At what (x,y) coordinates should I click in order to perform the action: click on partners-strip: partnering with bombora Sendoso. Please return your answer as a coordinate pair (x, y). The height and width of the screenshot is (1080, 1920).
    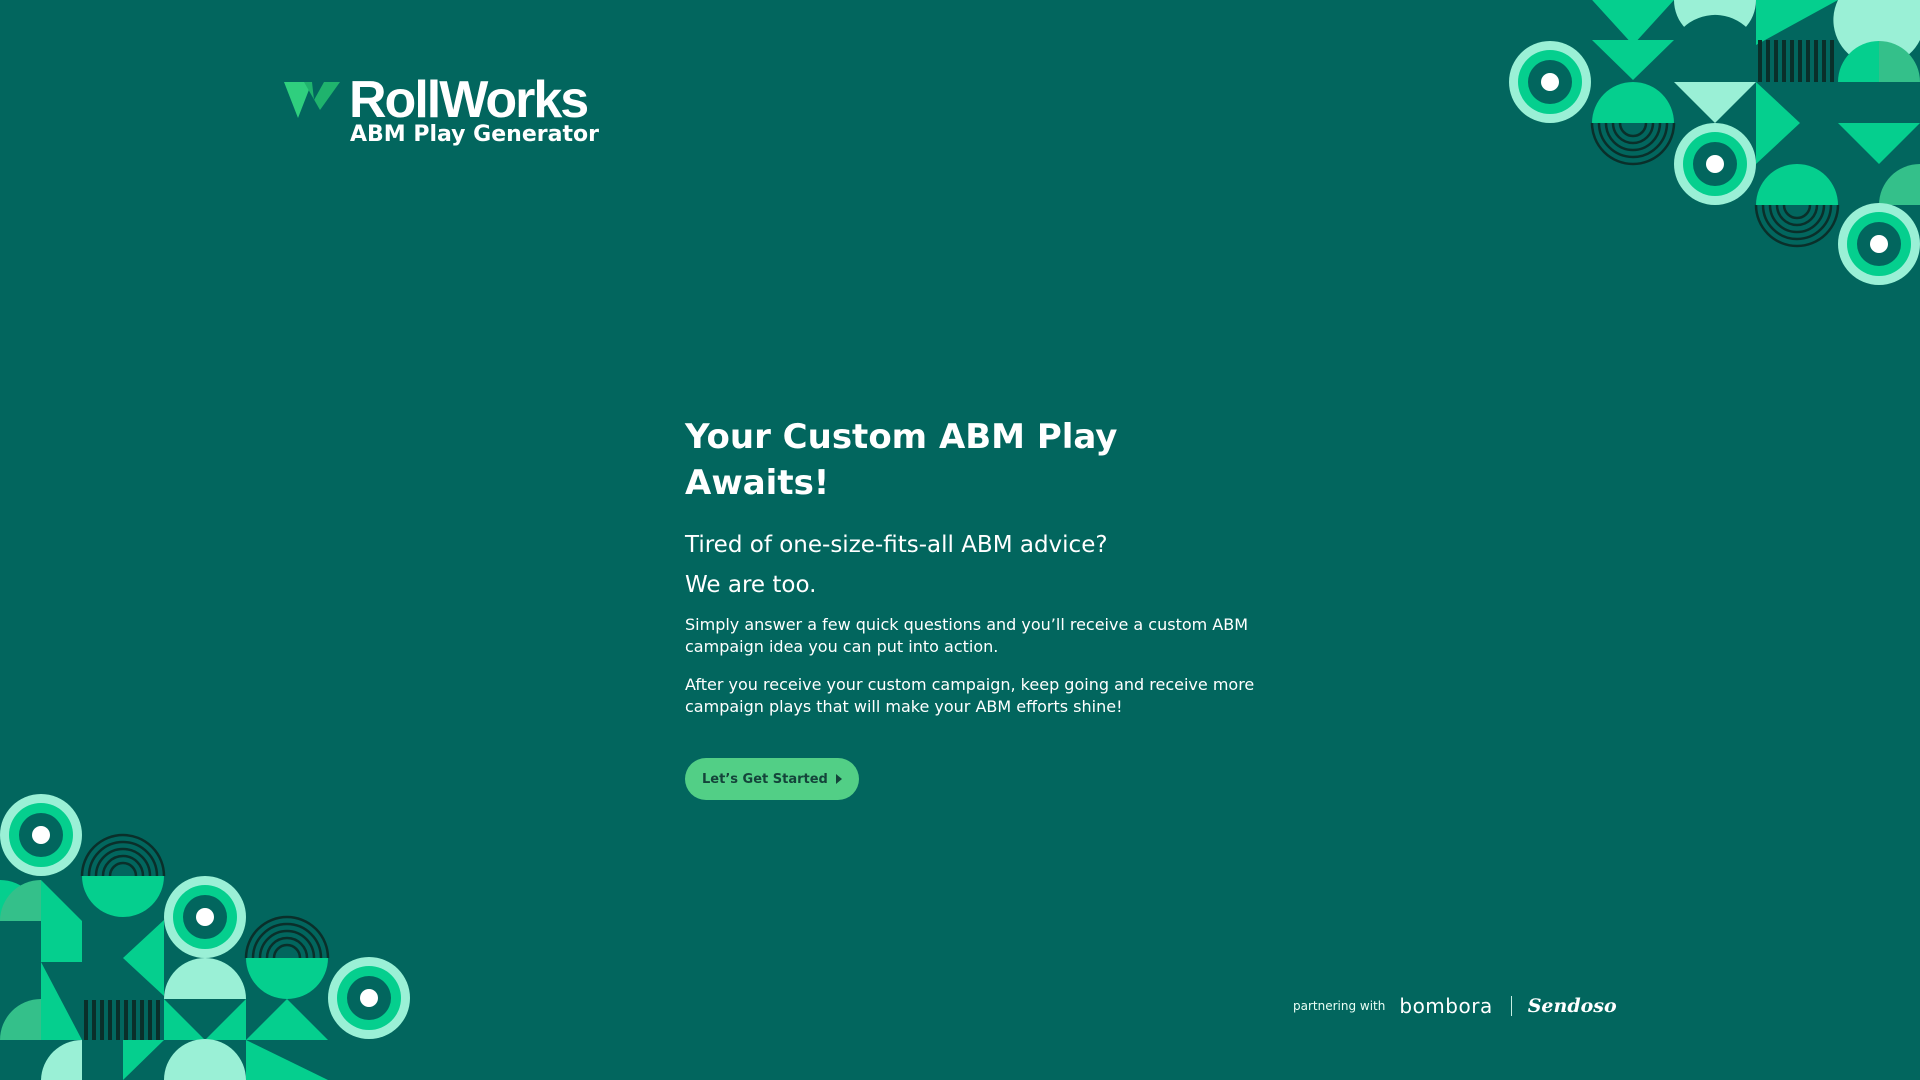
    Looking at the image, I should click on (1455, 1006).